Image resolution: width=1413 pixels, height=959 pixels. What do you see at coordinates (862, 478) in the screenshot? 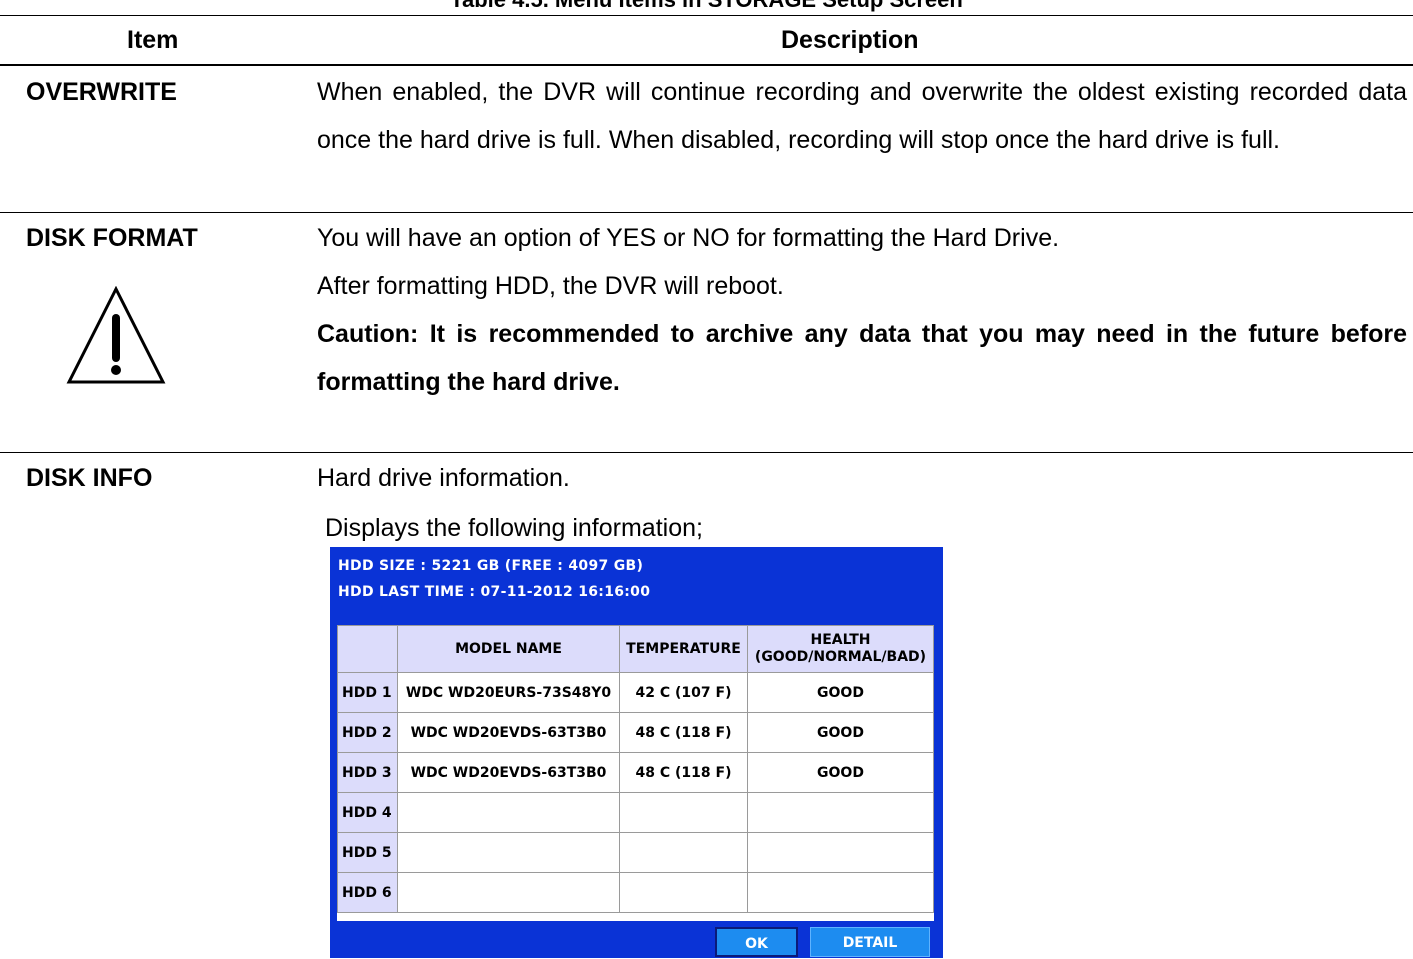
I see `disk-info-description: Hard drive information.` at bounding box center [862, 478].